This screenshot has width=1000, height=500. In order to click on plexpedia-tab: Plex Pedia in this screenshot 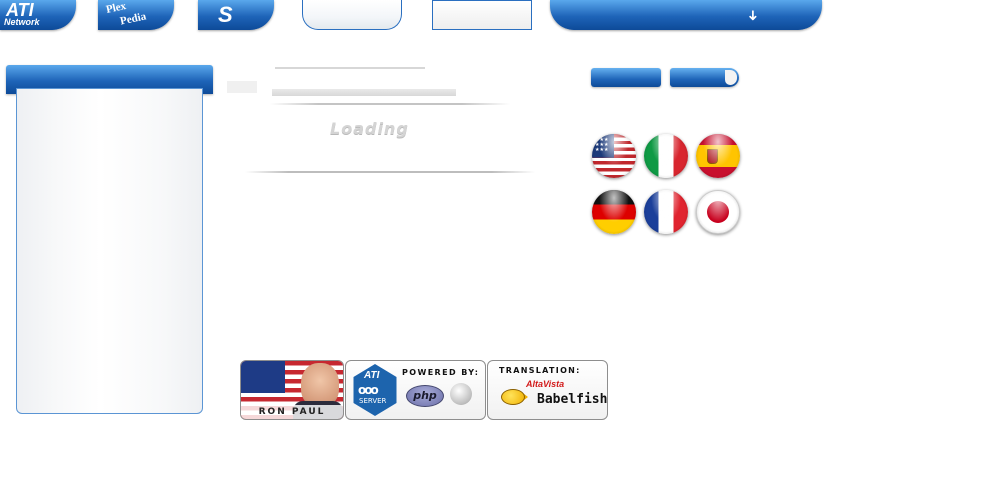, I will do `click(136, 15)`.